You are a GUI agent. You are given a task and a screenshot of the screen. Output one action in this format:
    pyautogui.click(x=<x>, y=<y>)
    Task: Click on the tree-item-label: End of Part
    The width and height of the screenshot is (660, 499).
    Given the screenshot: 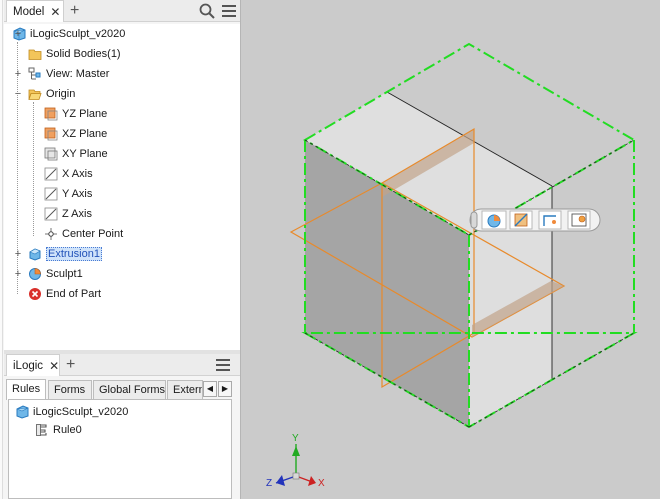 What is the action you would take?
    pyautogui.click(x=74, y=294)
    